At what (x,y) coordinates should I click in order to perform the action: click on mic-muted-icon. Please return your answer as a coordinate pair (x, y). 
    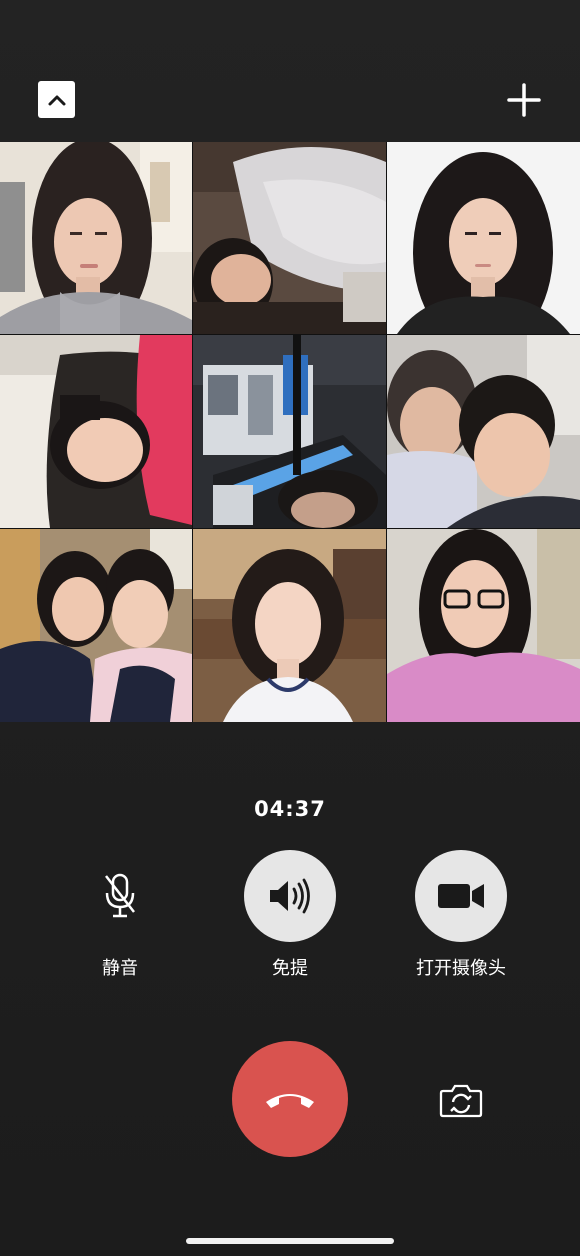
    Looking at the image, I should click on (120, 895).